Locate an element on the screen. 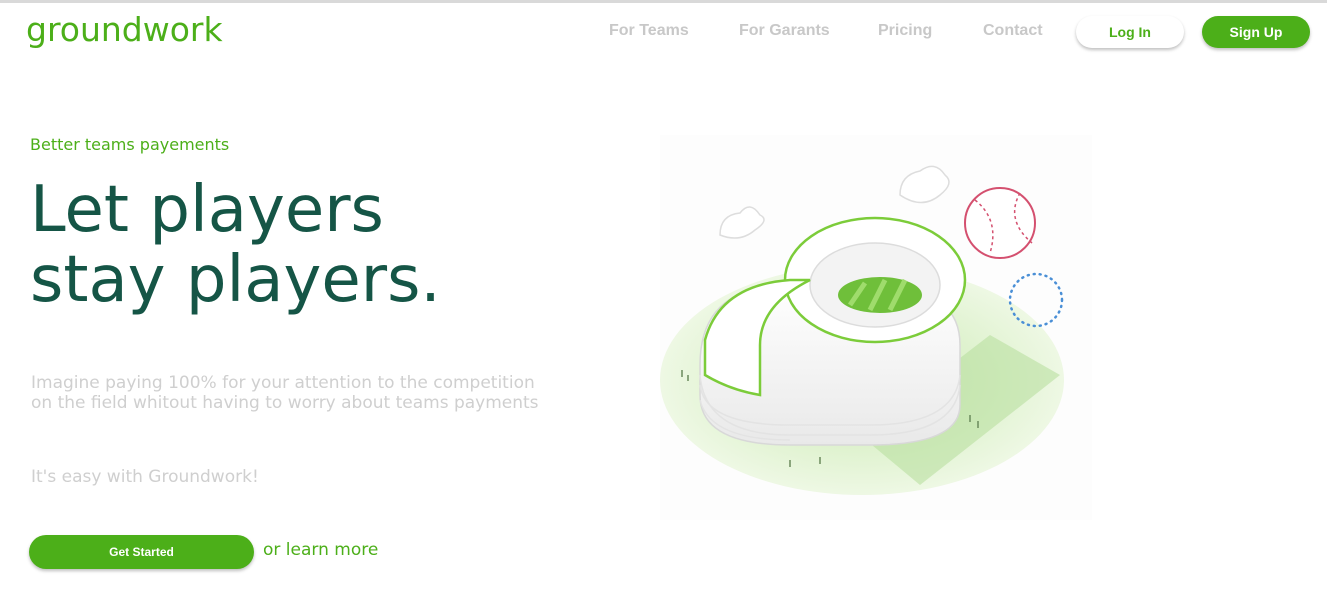  hero-headline: Let players stay players. is located at coordinates (235, 245).